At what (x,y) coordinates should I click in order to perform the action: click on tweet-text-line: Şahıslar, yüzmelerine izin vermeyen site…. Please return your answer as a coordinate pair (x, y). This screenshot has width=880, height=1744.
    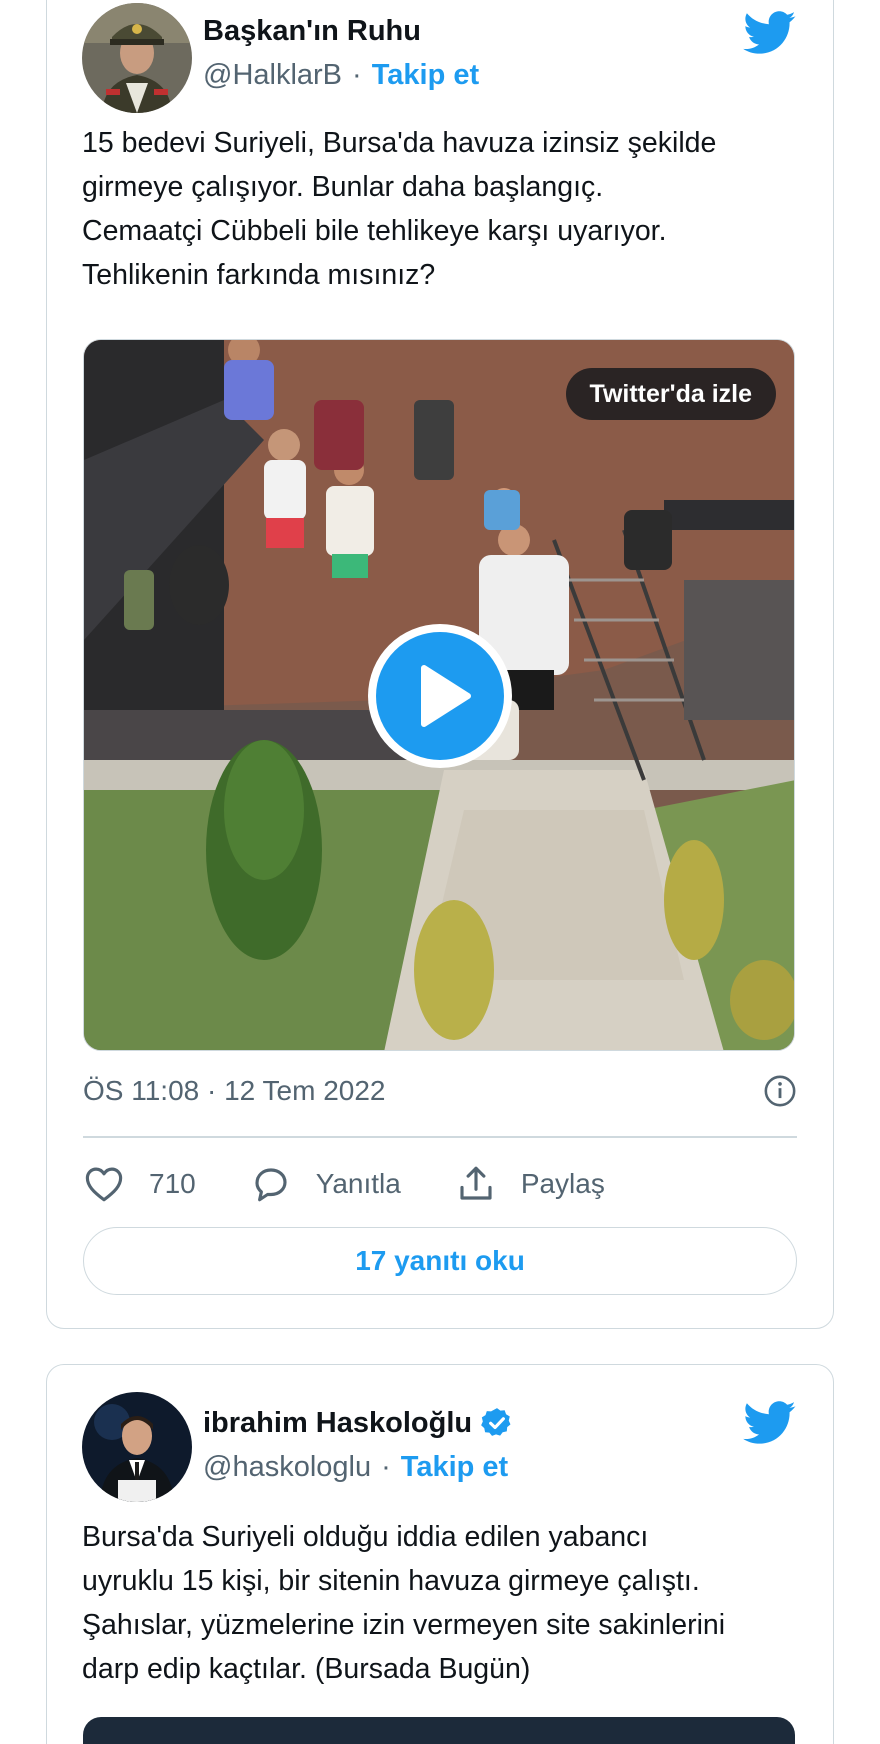
    Looking at the image, I should click on (404, 1625).